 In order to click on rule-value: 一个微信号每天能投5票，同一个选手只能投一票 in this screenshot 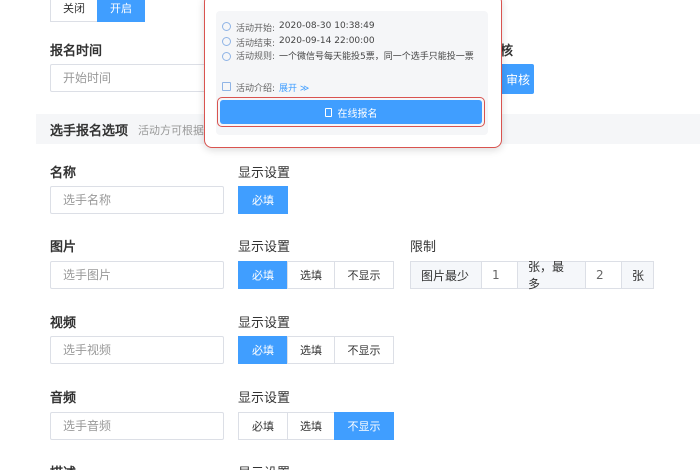, I will do `click(376, 57)`.